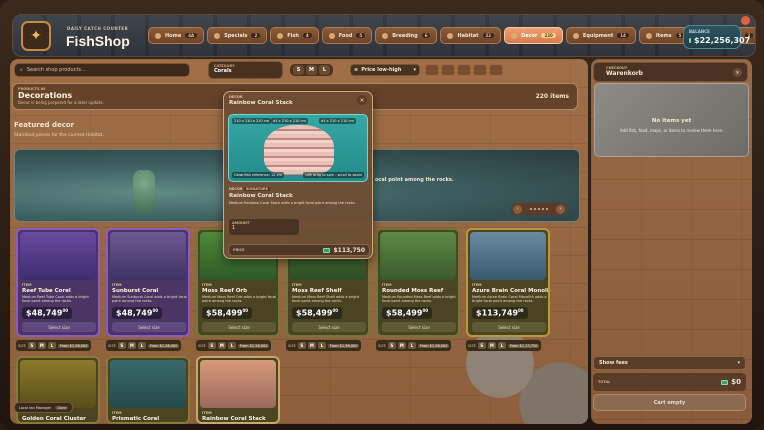  What do you see at coordinates (471, 35) in the screenshot?
I see `nav-tab-habitat: Habitat 22` at bounding box center [471, 35].